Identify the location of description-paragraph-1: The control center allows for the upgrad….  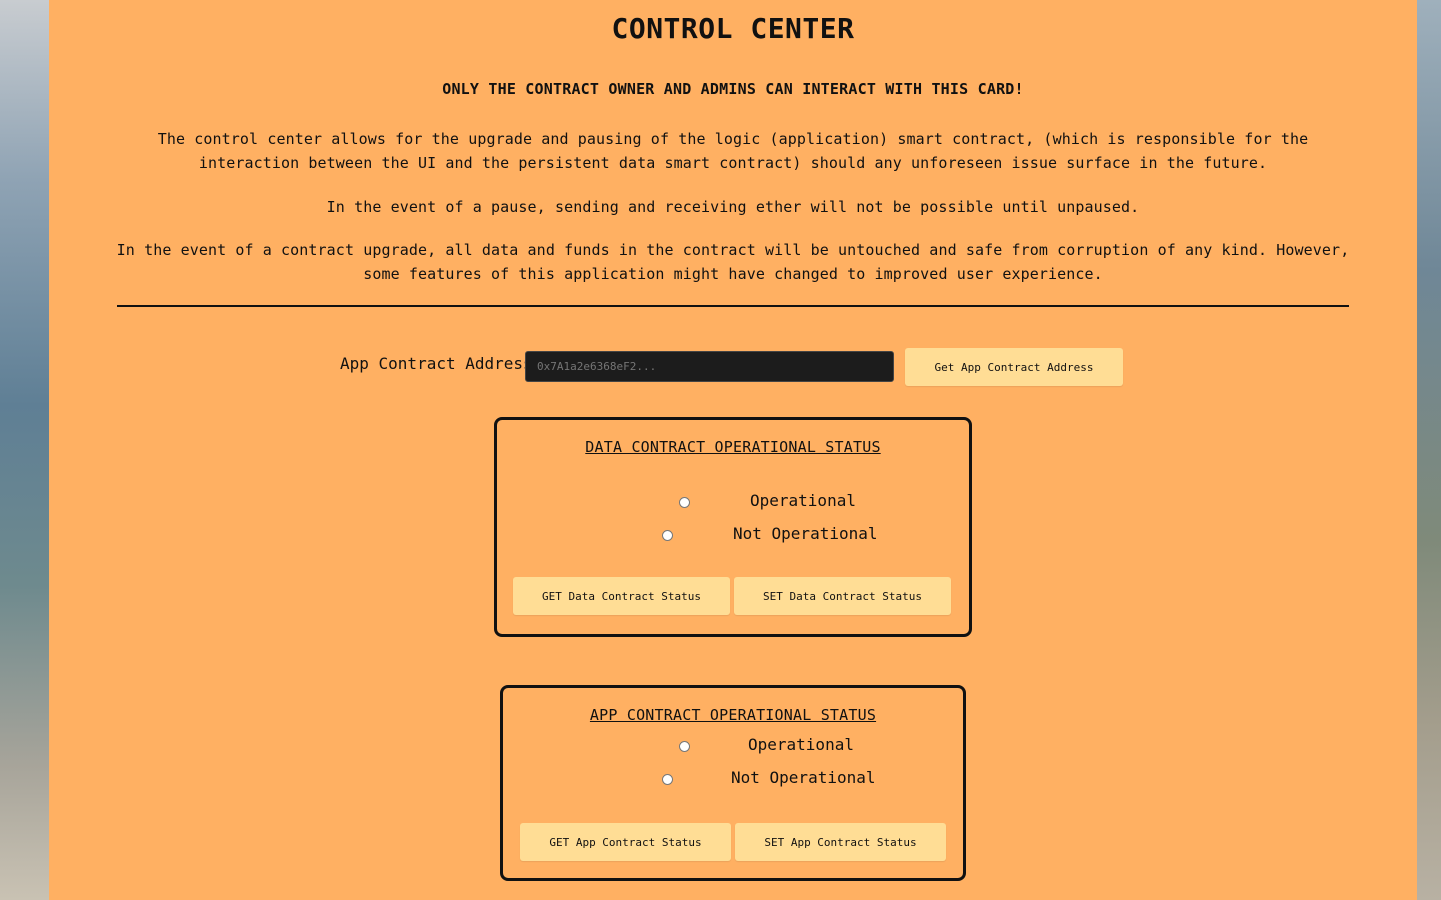
(733, 151).